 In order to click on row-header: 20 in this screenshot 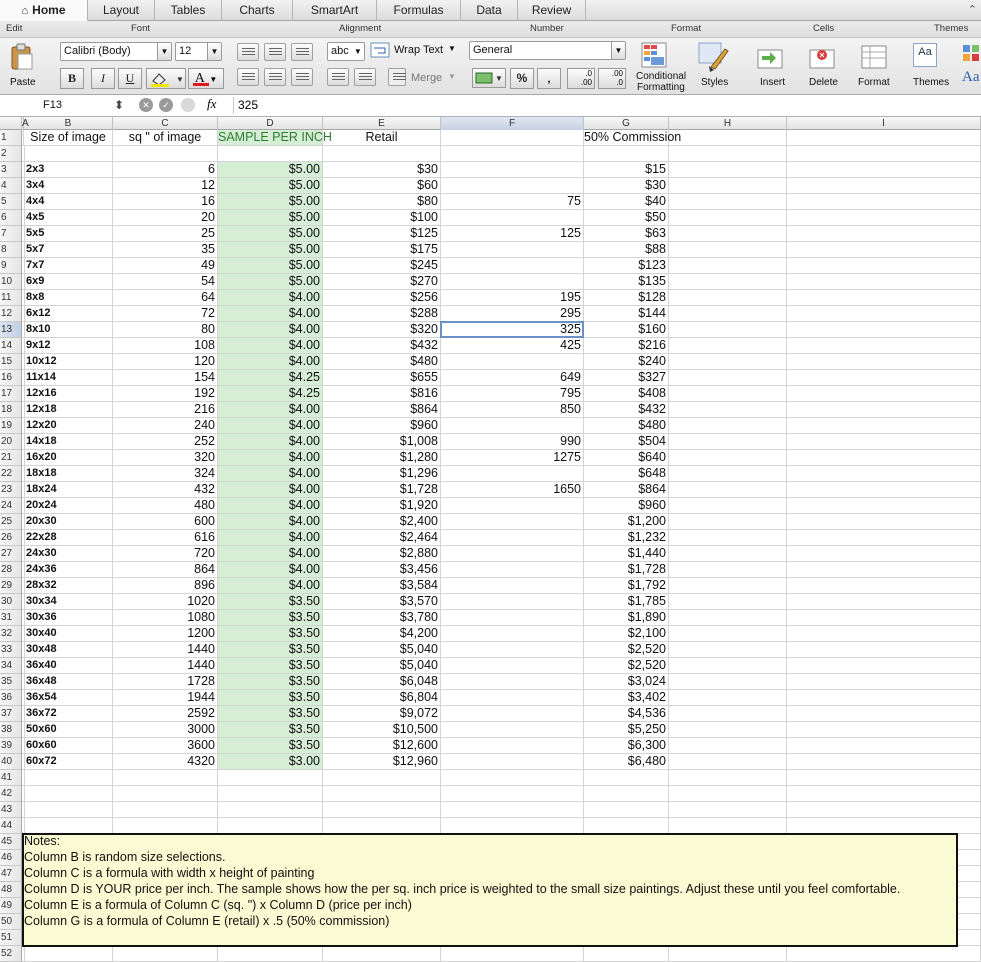, I will do `click(11, 442)`.